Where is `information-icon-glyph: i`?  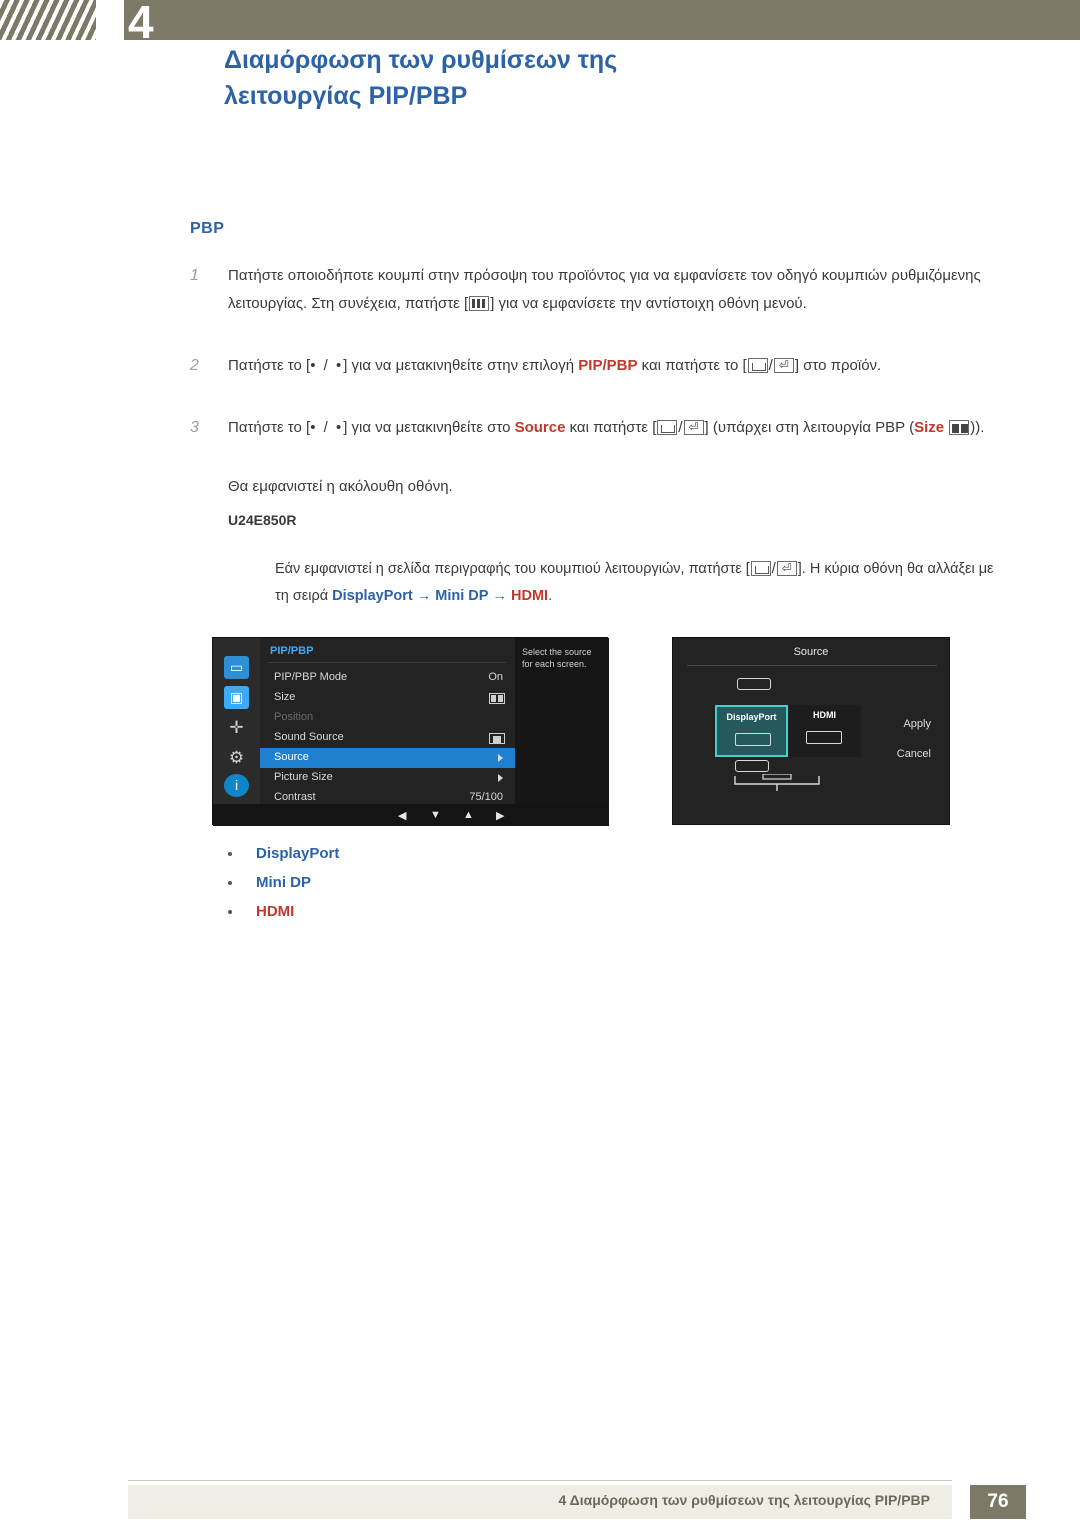
information-icon-glyph: i is located at coordinates (236, 785).